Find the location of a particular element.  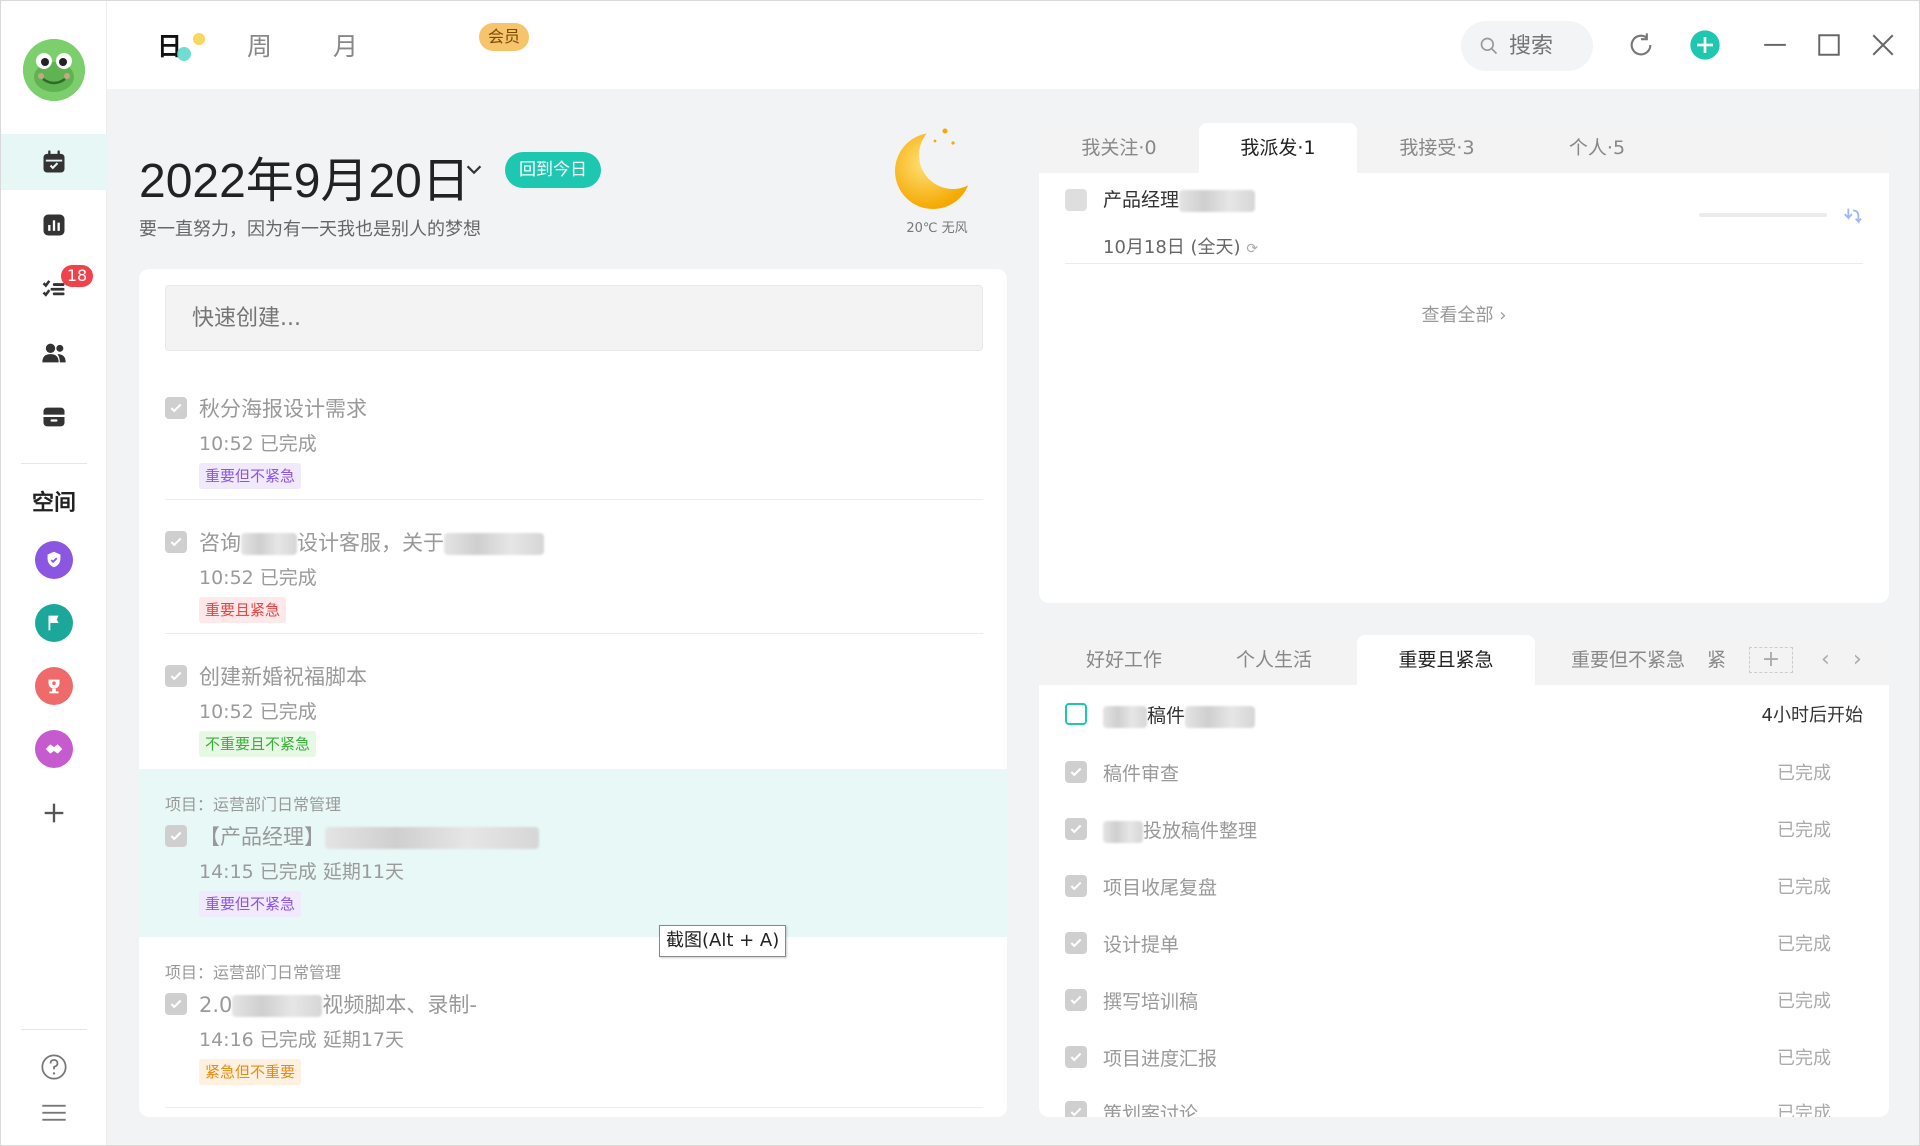

add-space-button is located at coordinates (54, 813).